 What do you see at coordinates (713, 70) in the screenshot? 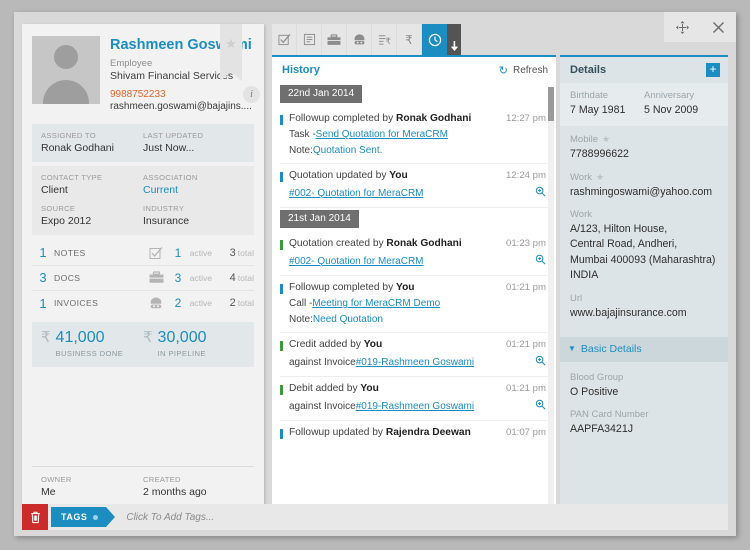
I see `plus-icon: +` at bounding box center [713, 70].